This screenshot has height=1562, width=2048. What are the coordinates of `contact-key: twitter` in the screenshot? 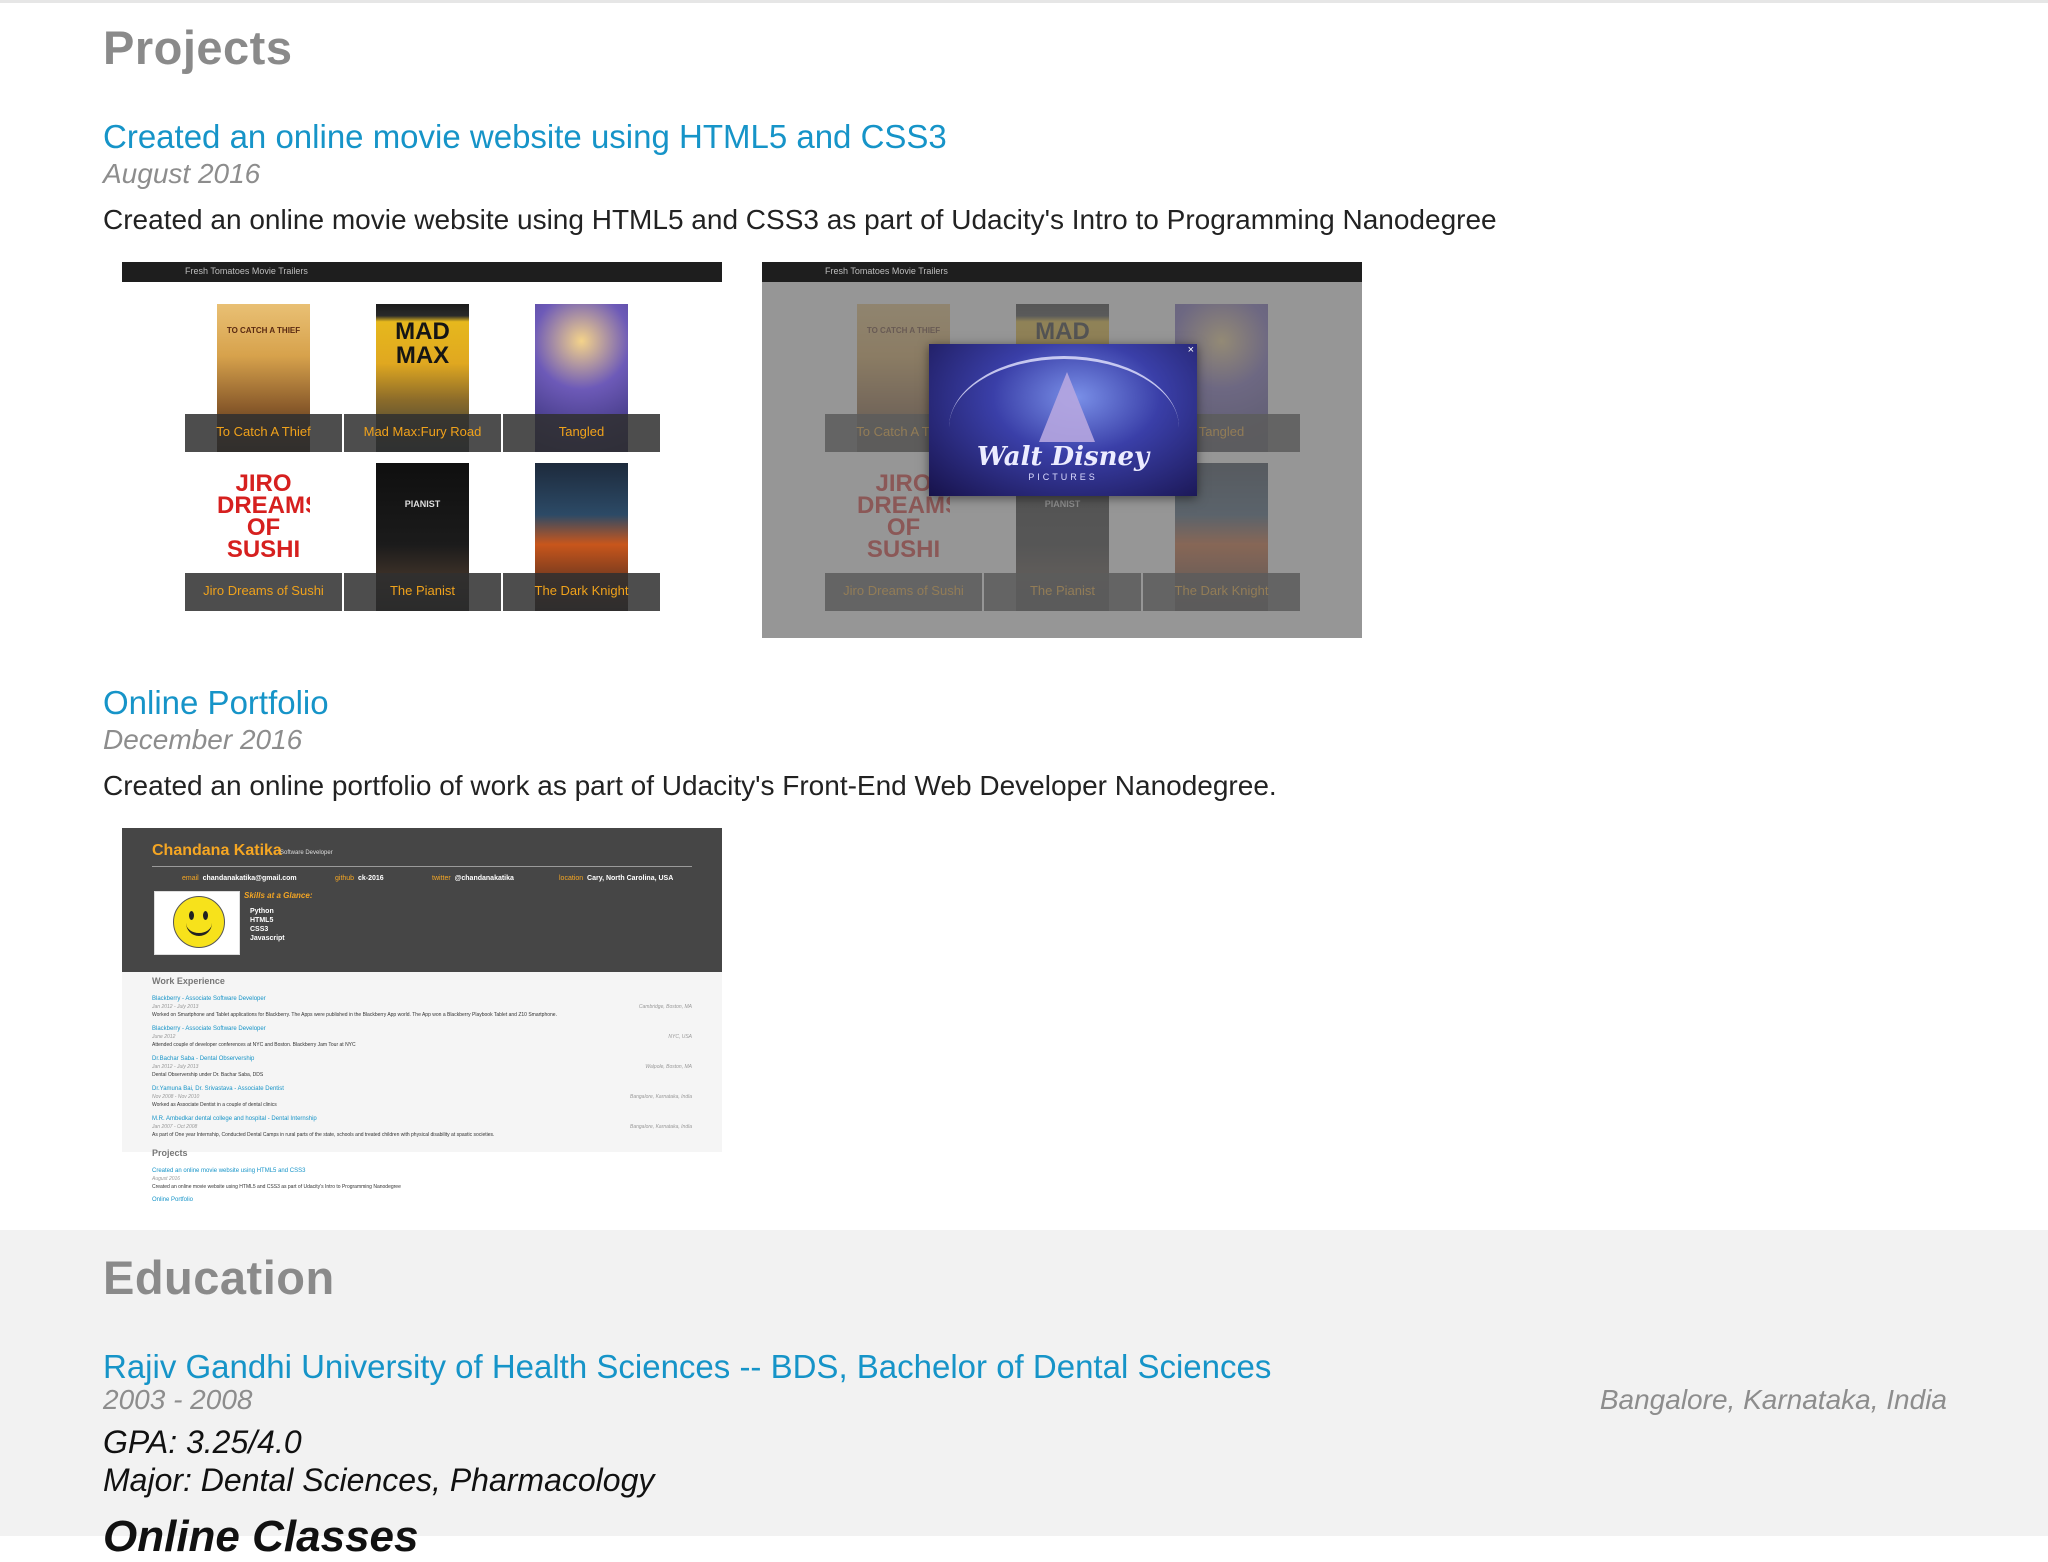 It's located at (441, 878).